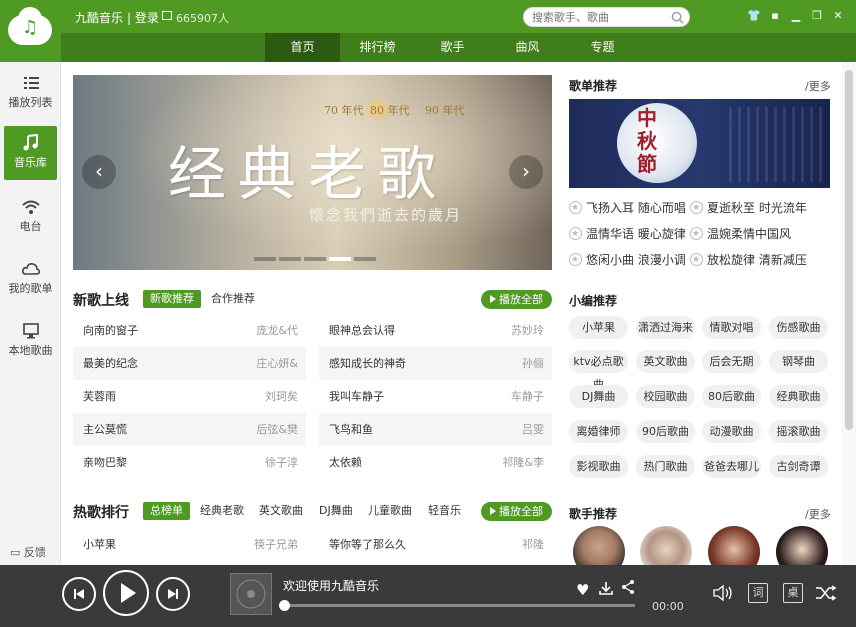 Image resolution: width=856 pixels, height=627 pixels. Describe the element at coordinates (775, 16) in the screenshot. I see `mini-mode-icon: ▪` at that location.